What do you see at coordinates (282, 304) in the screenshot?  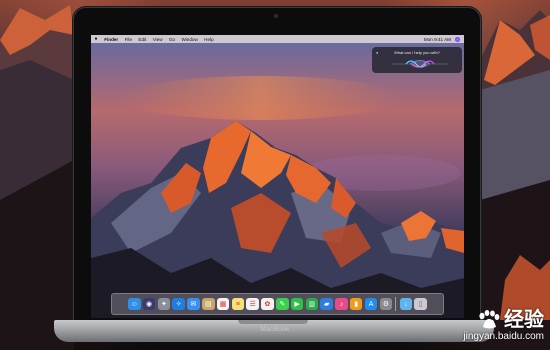 I see `messages-icon: ✎` at bounding box center [282, 304].